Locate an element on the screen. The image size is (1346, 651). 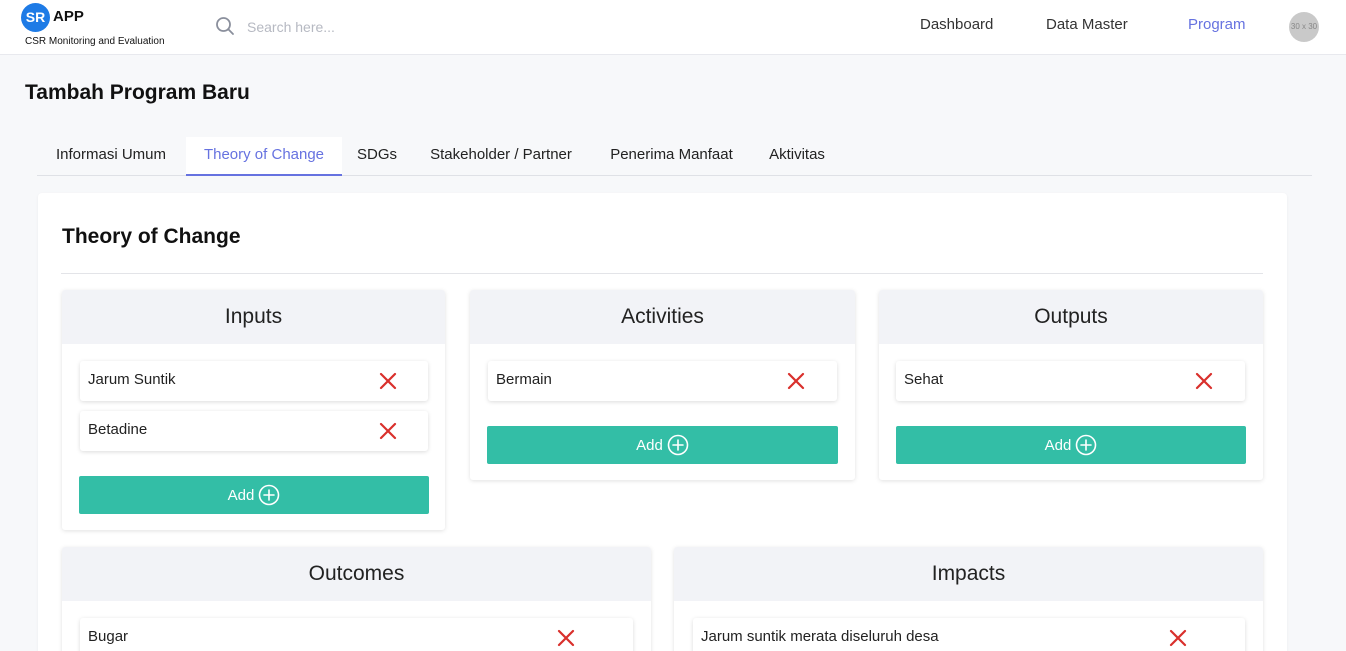
item-label: Bermain is located at coordinates (524, 379).